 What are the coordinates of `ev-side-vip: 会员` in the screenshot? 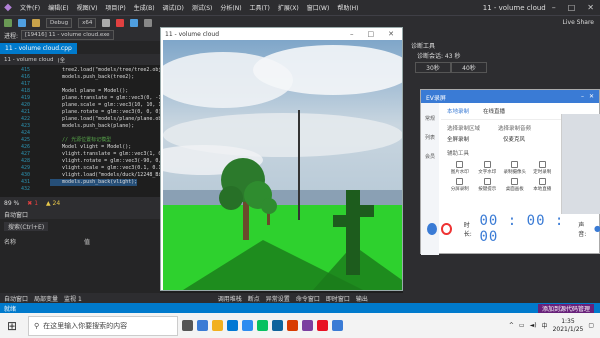 It's located at (430, 150).